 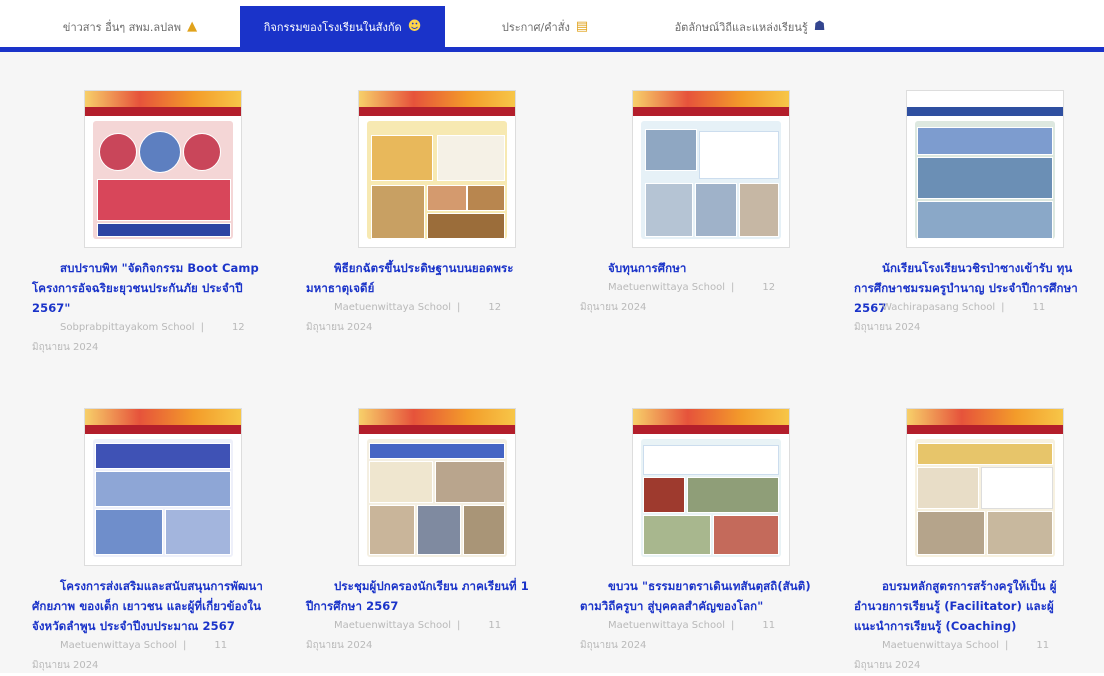 I want to click on tab-learning-resources: อัตลักษณ์วิถีและแหล่งเรียนรู้ ☗, so click(x=750, y=26).